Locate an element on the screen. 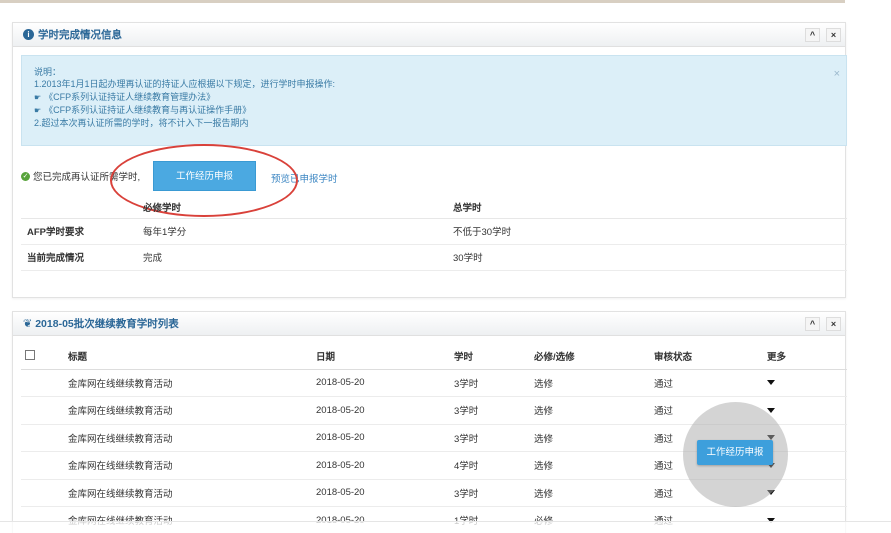 The width and height of the screenshot is (891, 533). info-icon: i is located at coordinates (28, 34).